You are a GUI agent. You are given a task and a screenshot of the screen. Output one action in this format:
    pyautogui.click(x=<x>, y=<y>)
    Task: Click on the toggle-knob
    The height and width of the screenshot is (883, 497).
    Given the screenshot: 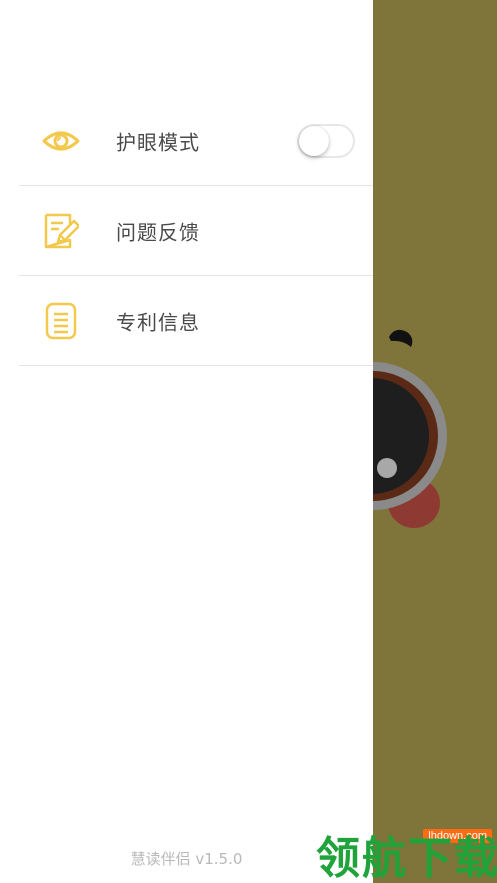 What is the action you would take?
    pyautogui.click(x=314, y=140)
    